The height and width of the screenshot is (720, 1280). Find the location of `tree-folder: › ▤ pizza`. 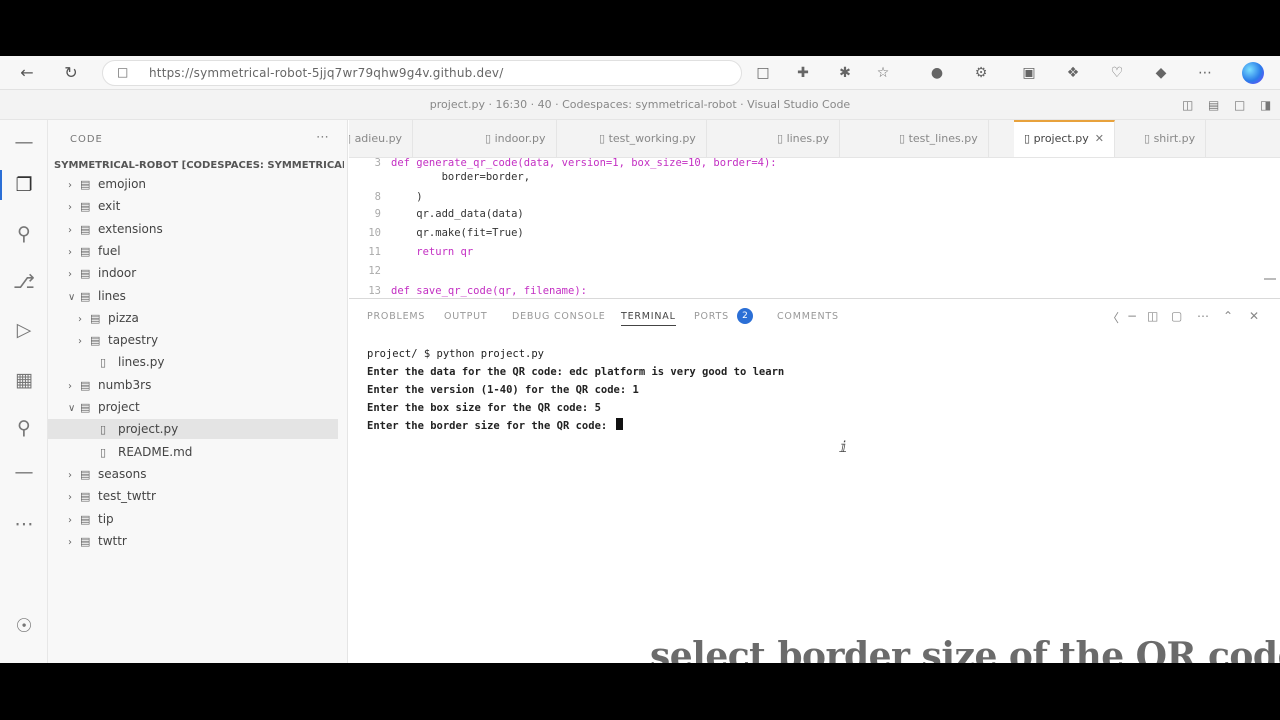

tree-folder: › ▤ pizza is located at coordinates (193, 318).